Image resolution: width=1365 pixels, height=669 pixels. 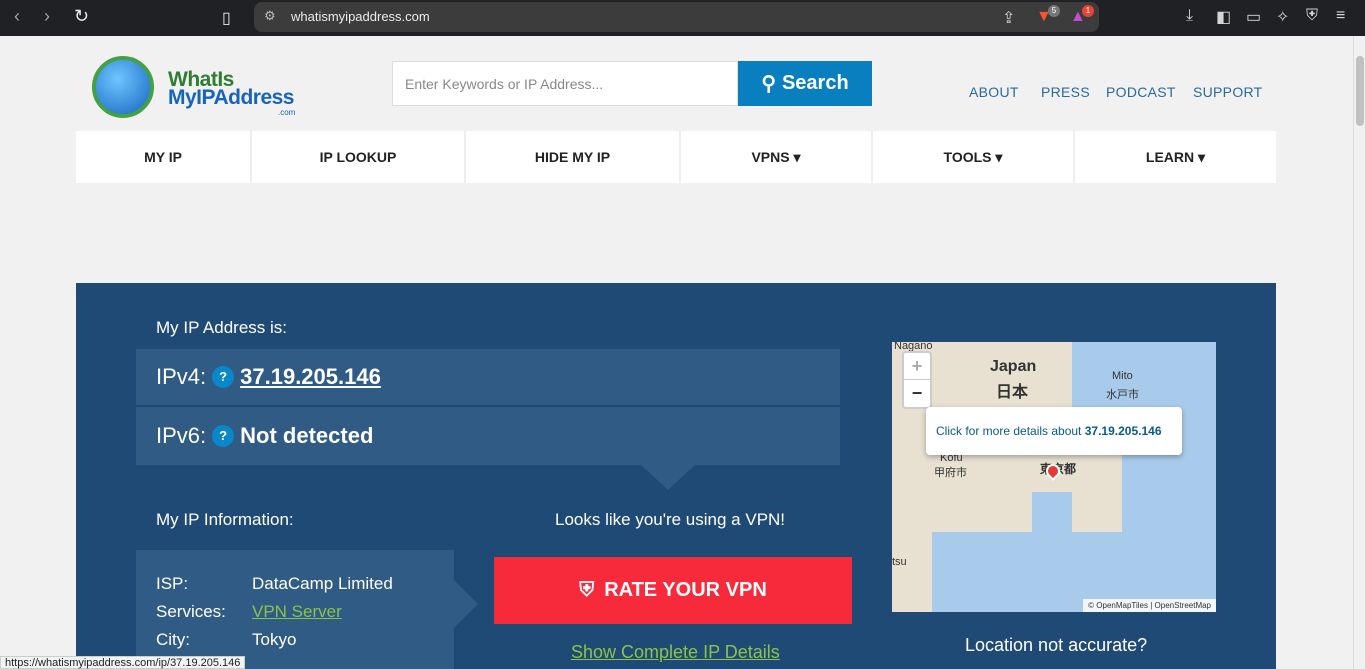 What do you see at coordinates (223, 436) in the screenshot?
I see `ipv6-help-icon: ?` at bounding box center [223, 436].